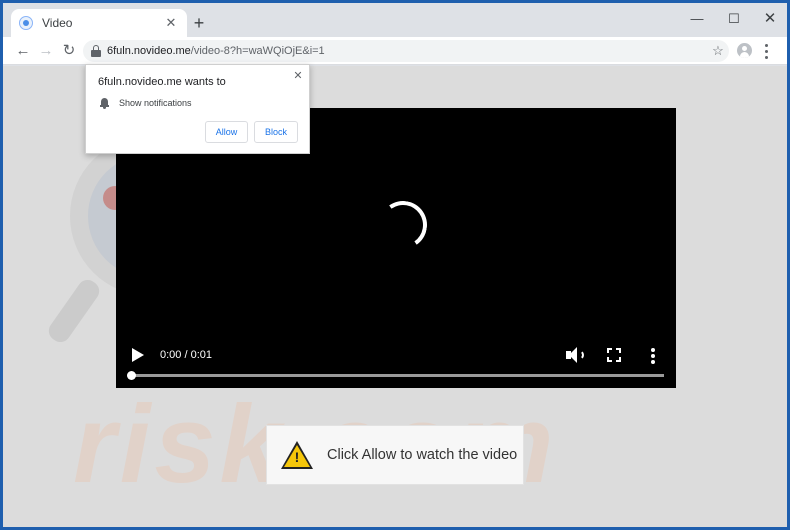  Describe the element at coordinates (23, 51) in the screenshot. I see `back-button: ←` at that location.